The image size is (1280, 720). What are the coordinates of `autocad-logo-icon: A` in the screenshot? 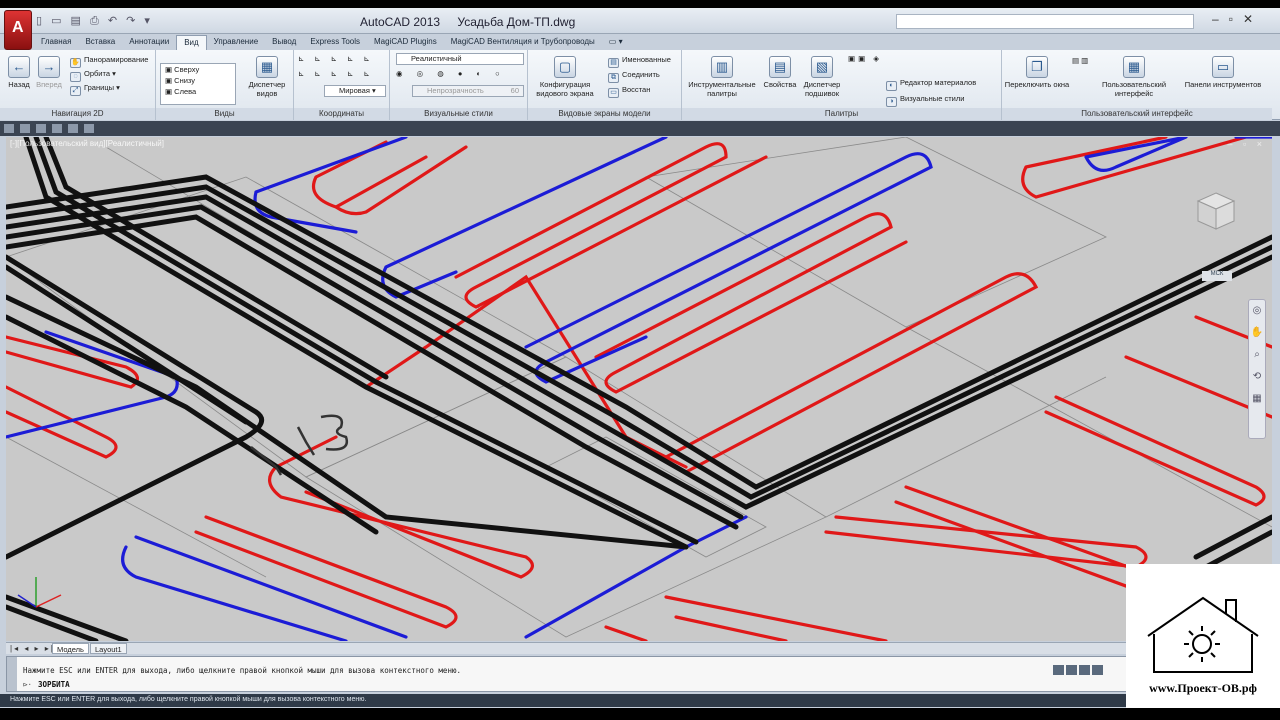 It's located at (18, 27).